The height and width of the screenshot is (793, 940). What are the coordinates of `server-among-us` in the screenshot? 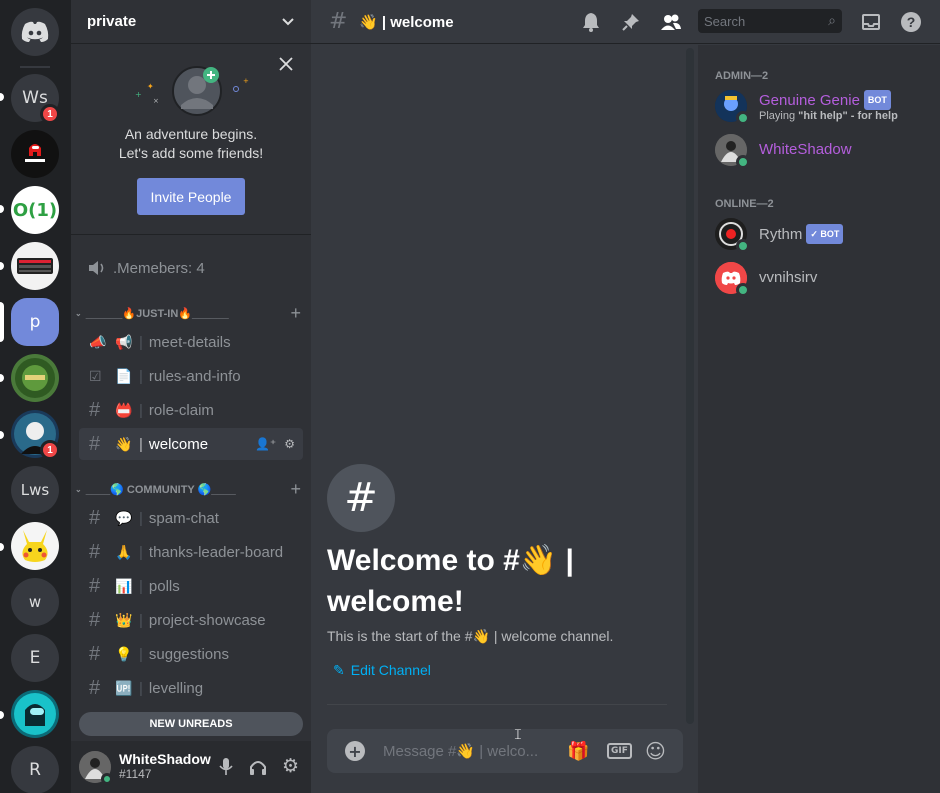 It's located at (35, 154).